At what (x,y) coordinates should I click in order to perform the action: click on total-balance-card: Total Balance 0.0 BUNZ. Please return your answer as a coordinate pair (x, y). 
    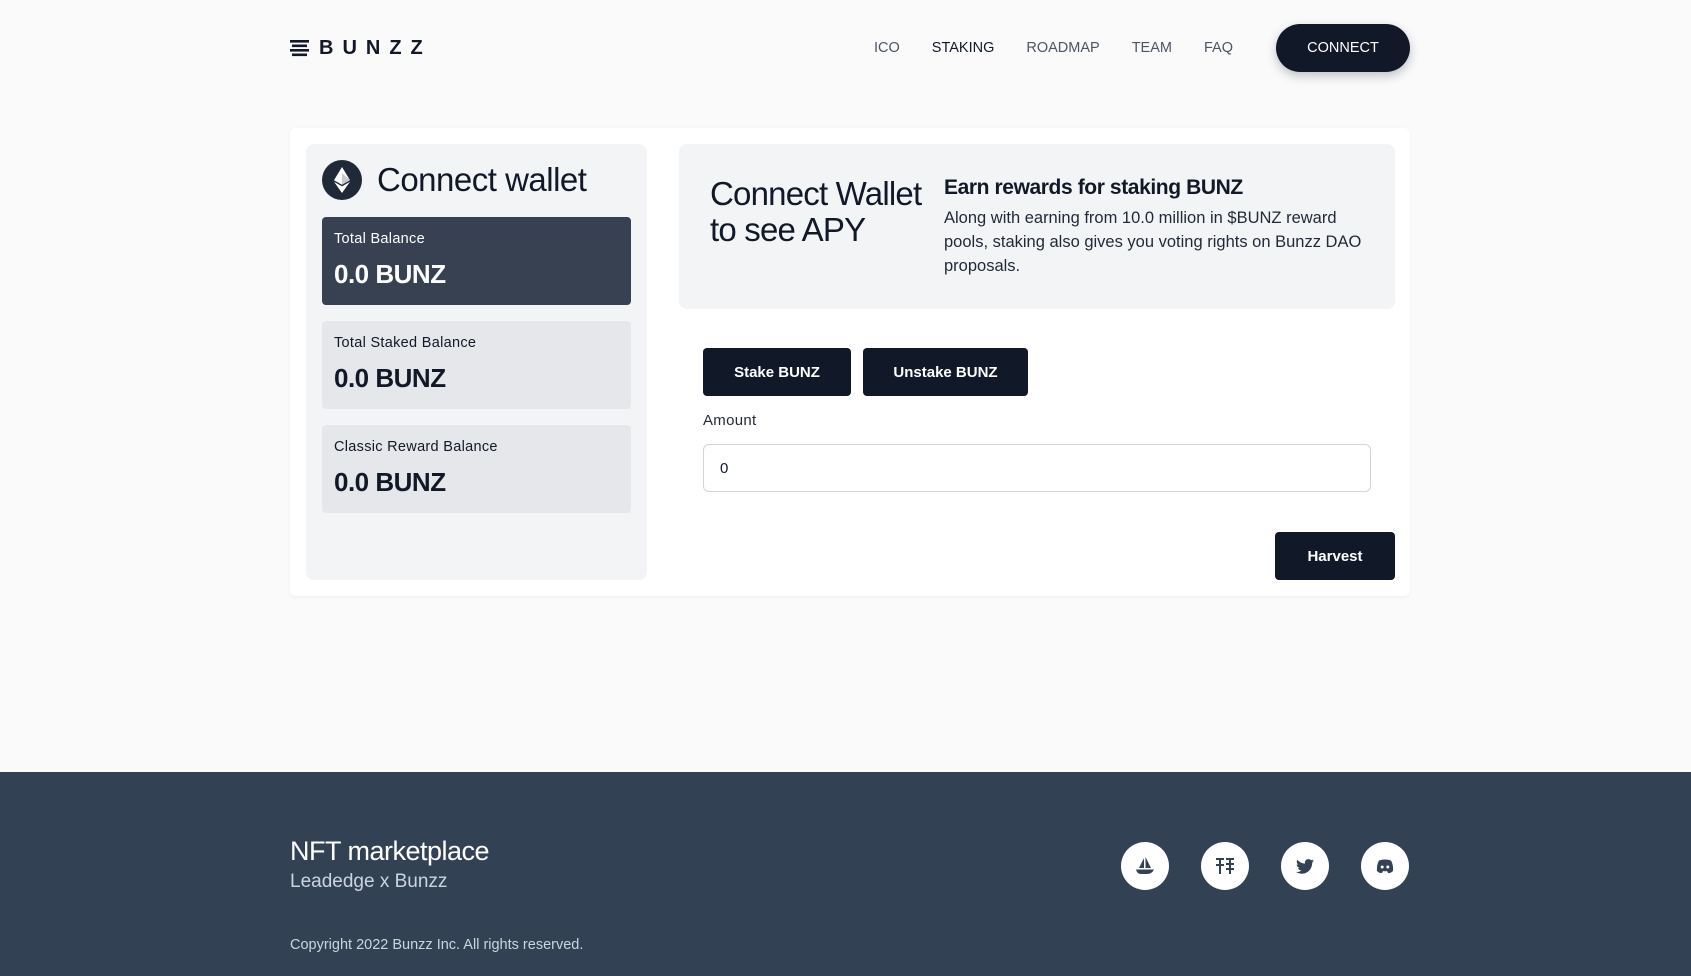
    Looking at the image, I should click on (476, 261).